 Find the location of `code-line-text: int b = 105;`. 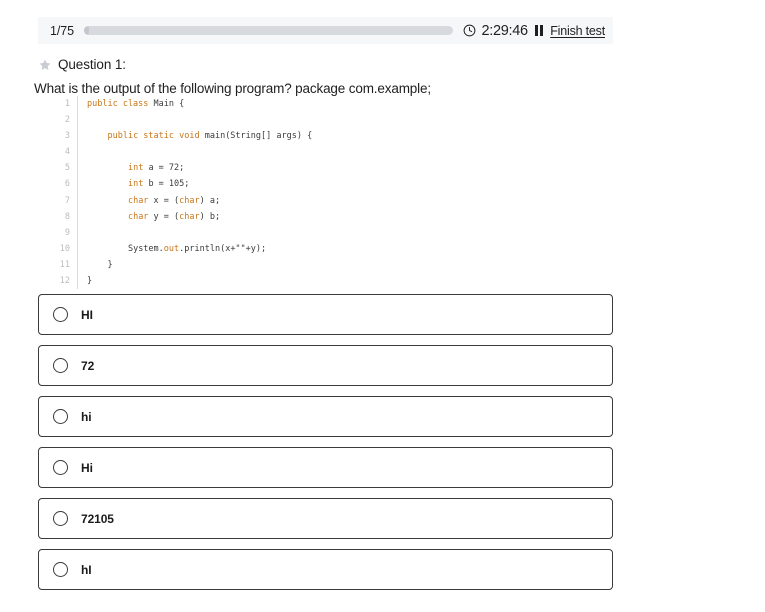

code-line-text: int b = 105; is located at coordinates (158, 184).